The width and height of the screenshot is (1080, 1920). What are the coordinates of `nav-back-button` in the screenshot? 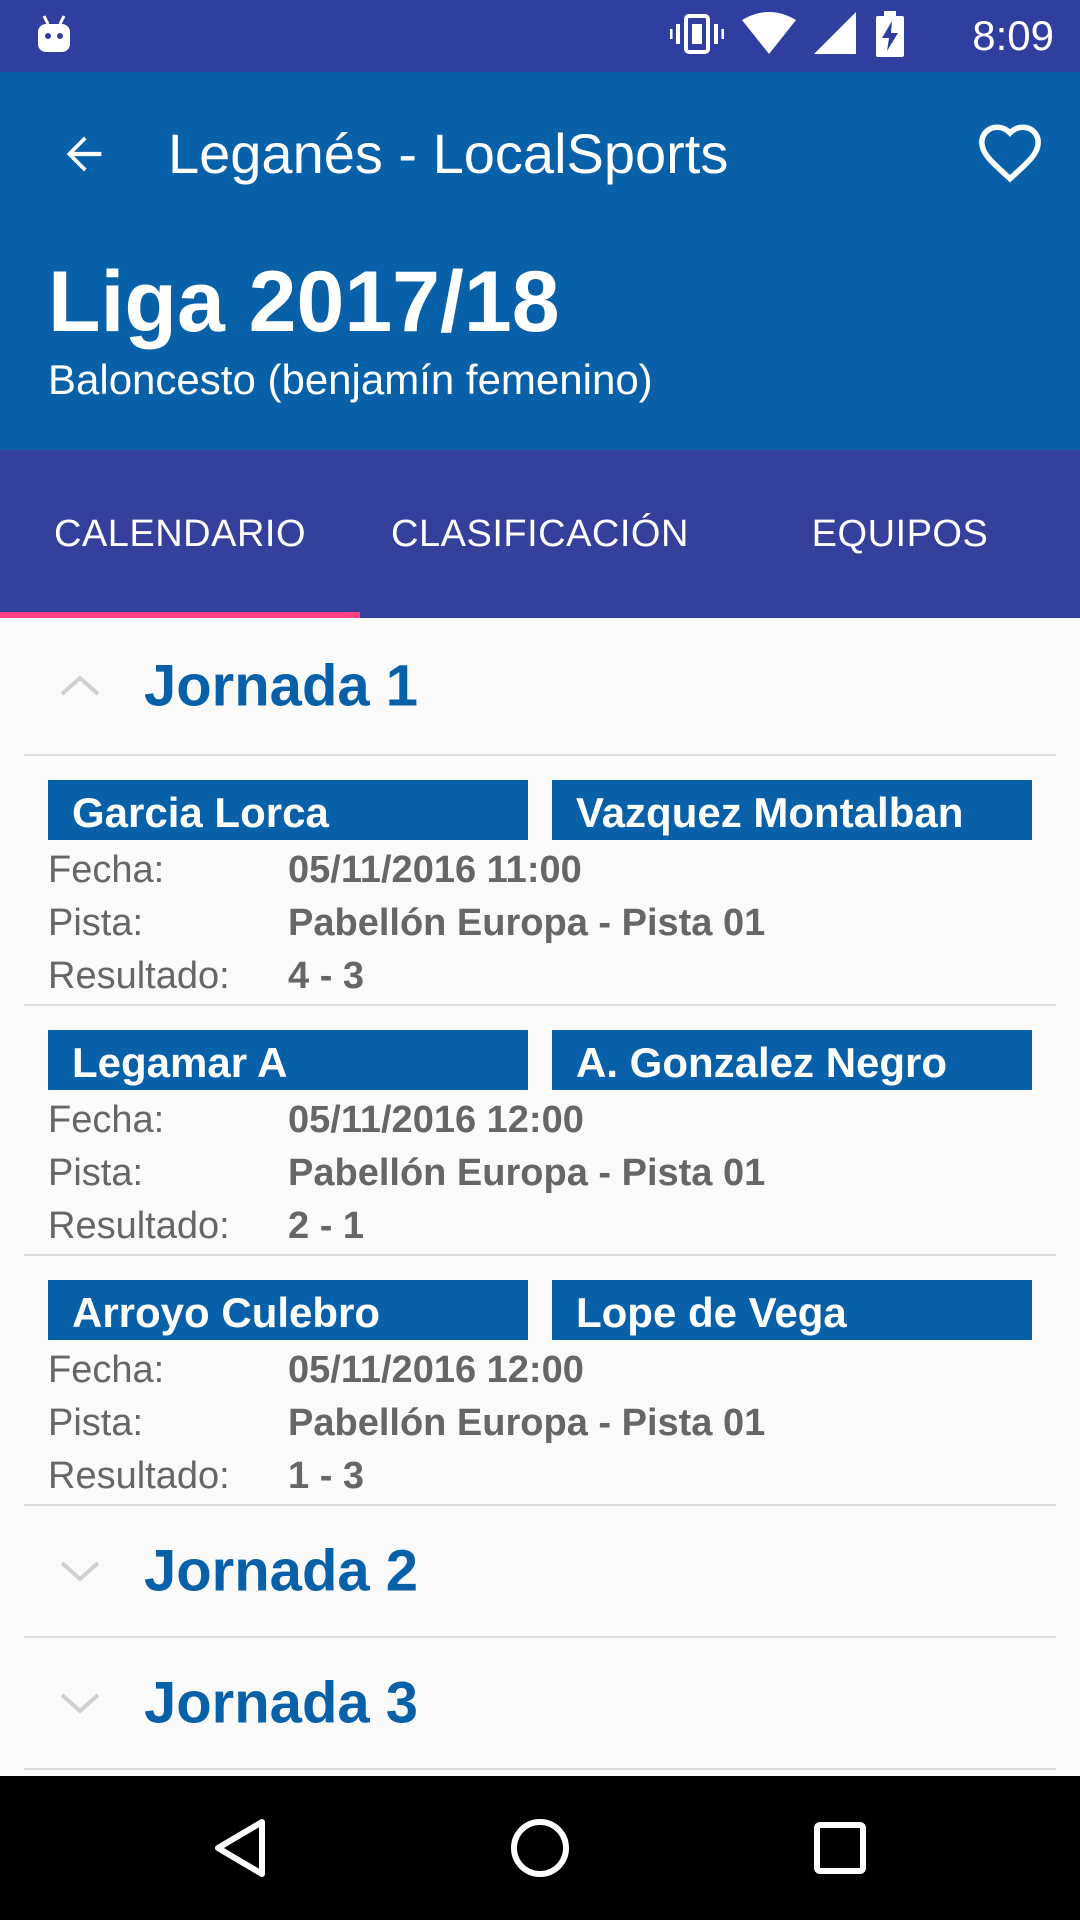 It's located at (240, 1848).